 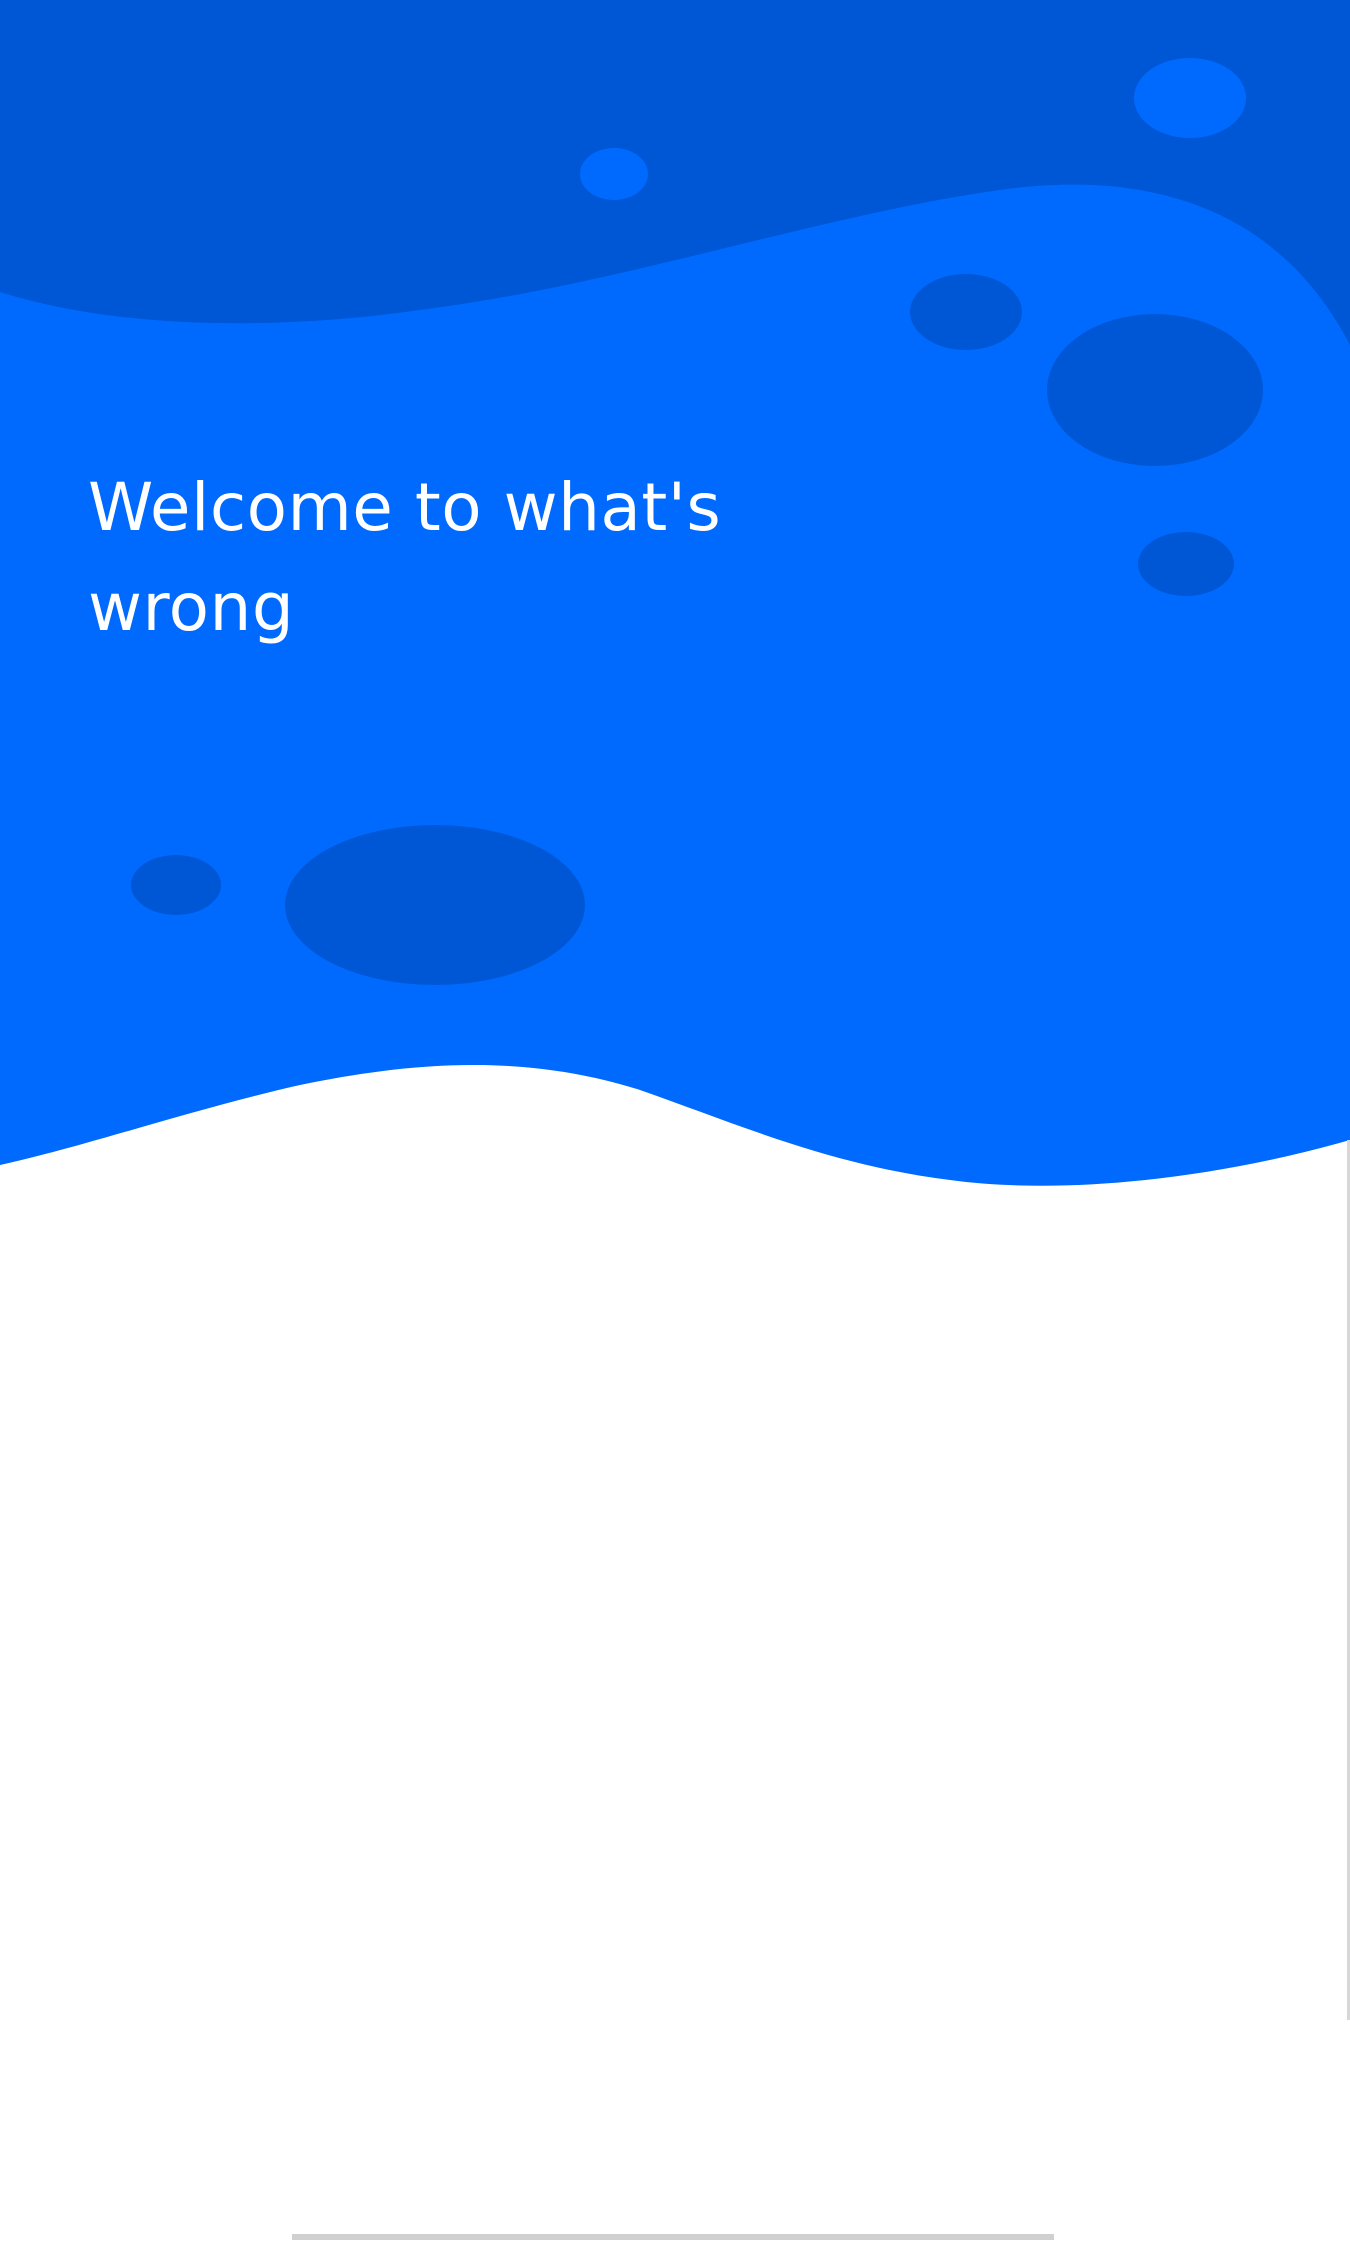 What do you see at coordinates (405, 557) in the screenshot?
I see `welcome-title: Welcome to what's wrong` at bounding box center [405, 557].